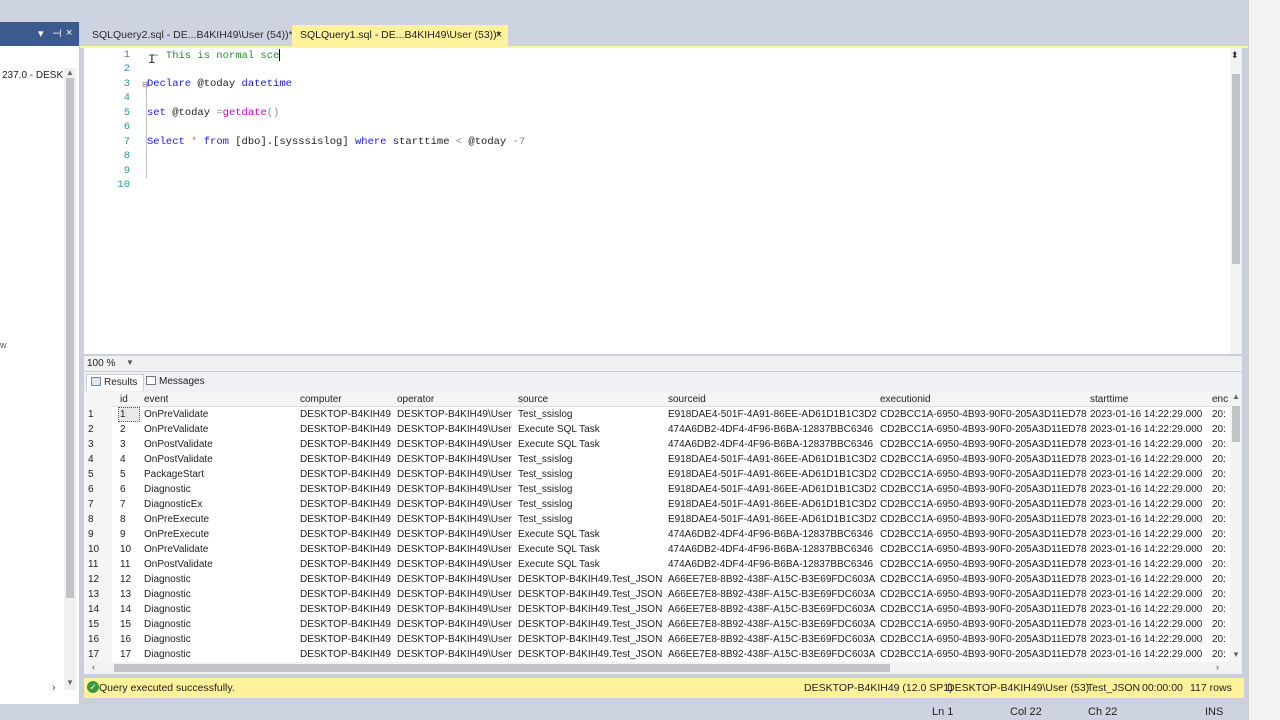 The height and width of the screenshot is (720, 1280). I want to click on table-cell: 6, so click(131, 489).